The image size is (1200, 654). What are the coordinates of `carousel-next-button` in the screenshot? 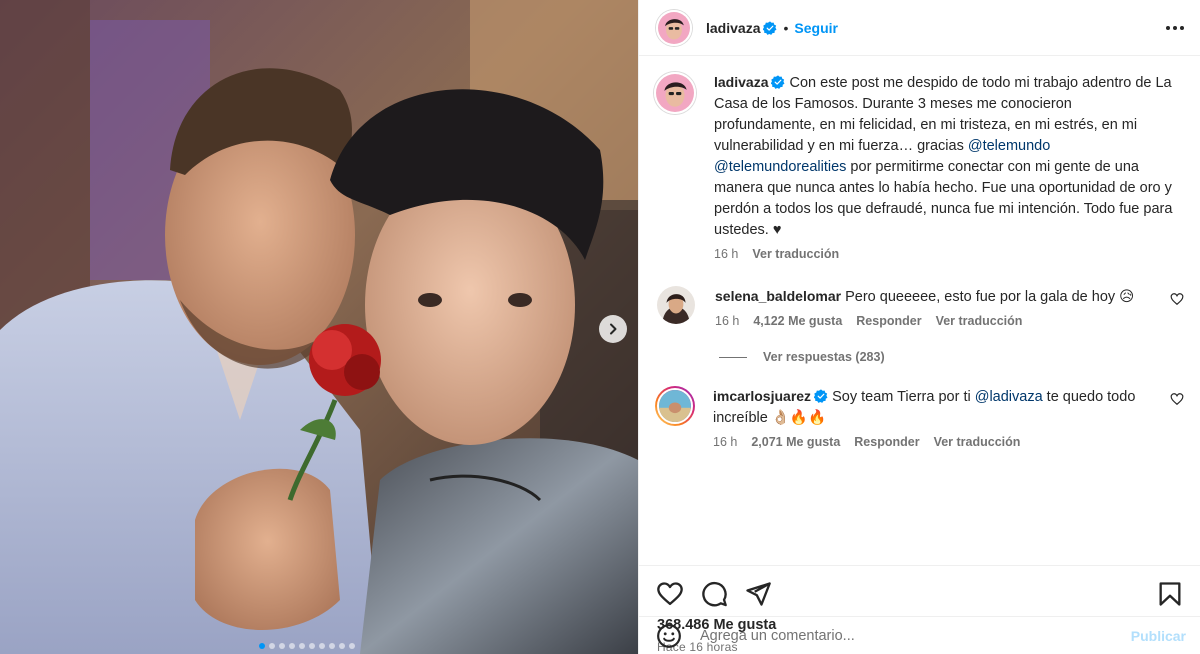 It's located at (613, 329).